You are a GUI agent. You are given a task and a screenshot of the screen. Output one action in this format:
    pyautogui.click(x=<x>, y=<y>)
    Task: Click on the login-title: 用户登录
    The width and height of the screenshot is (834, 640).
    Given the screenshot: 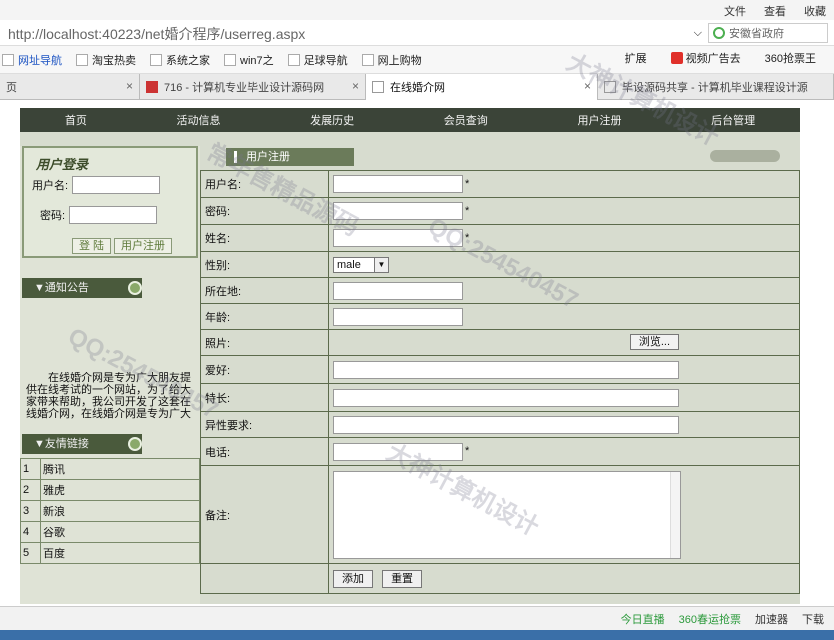 What is the action you would take?
    pyautogui.click(x=62, y=164)
    